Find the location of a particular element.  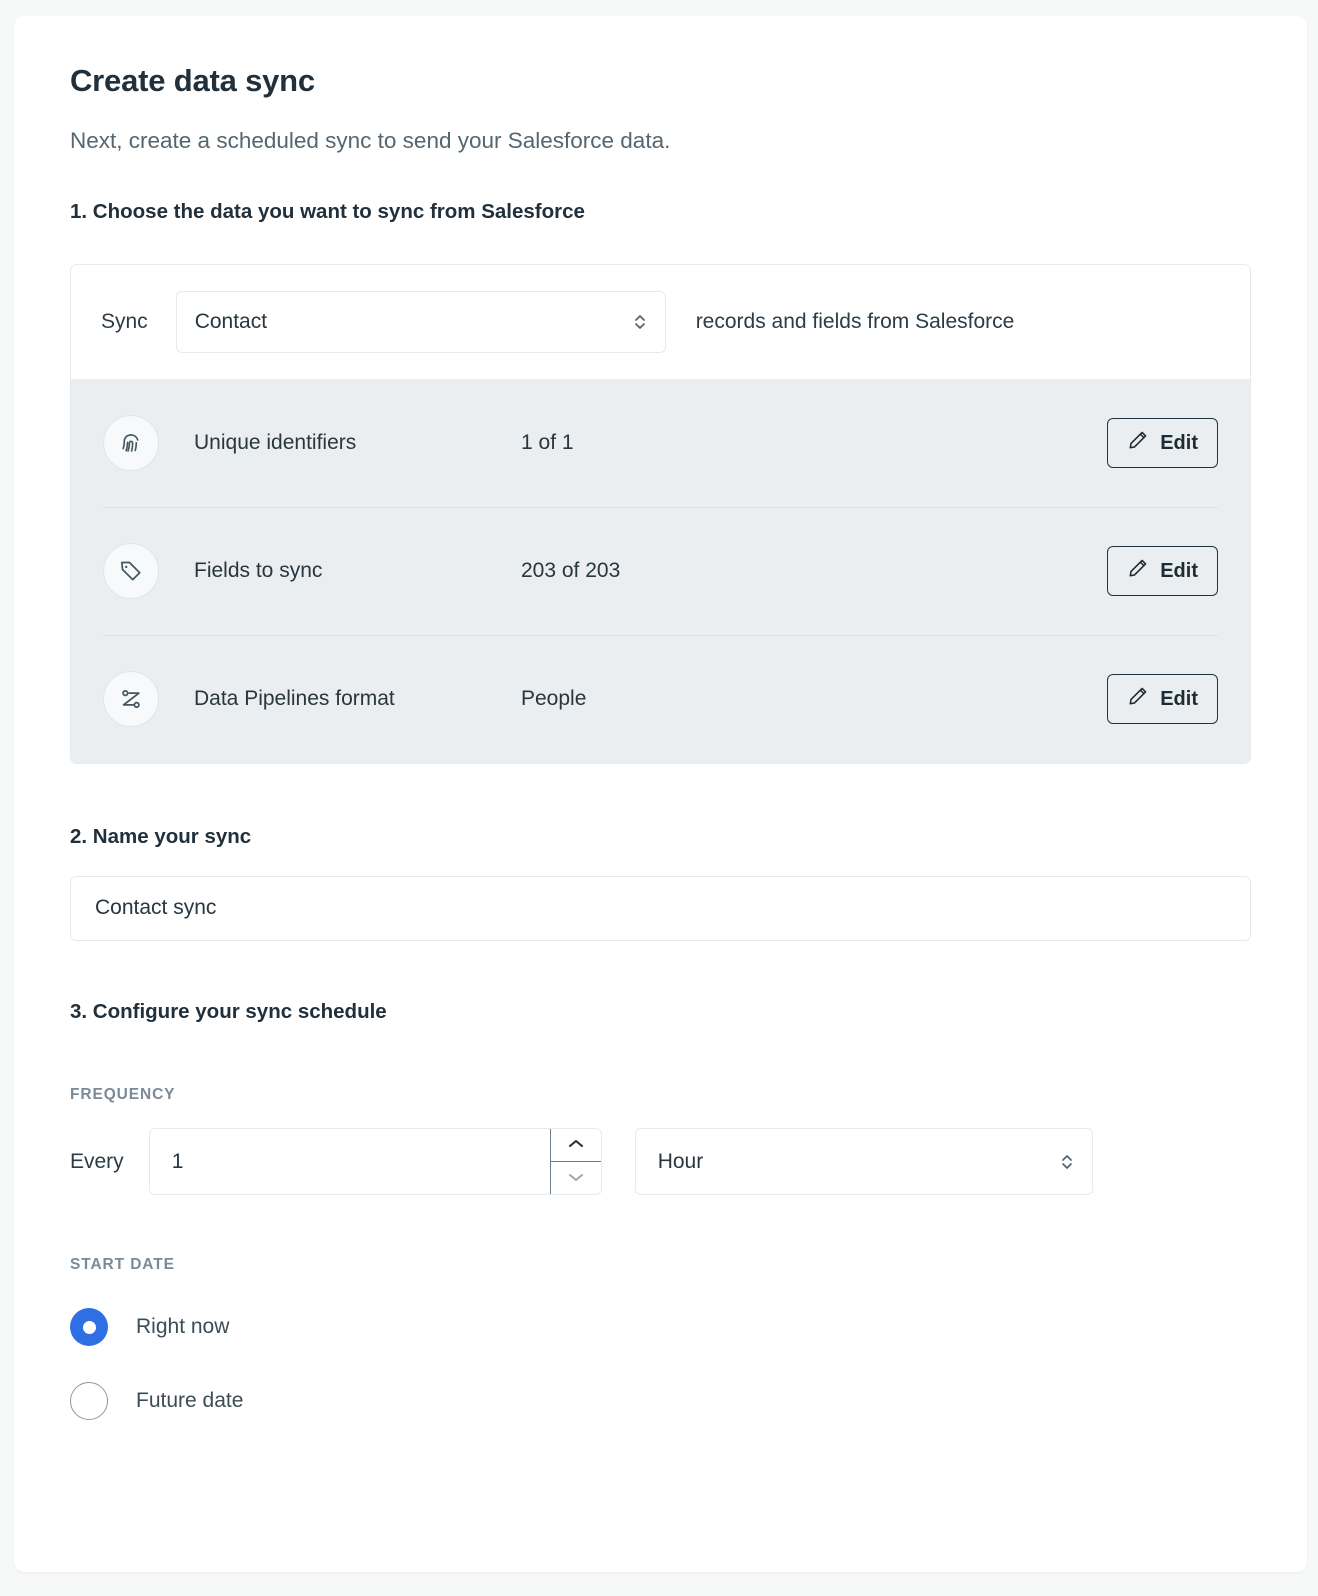

radio-selected-icon is located at coordinates (89, 1327).